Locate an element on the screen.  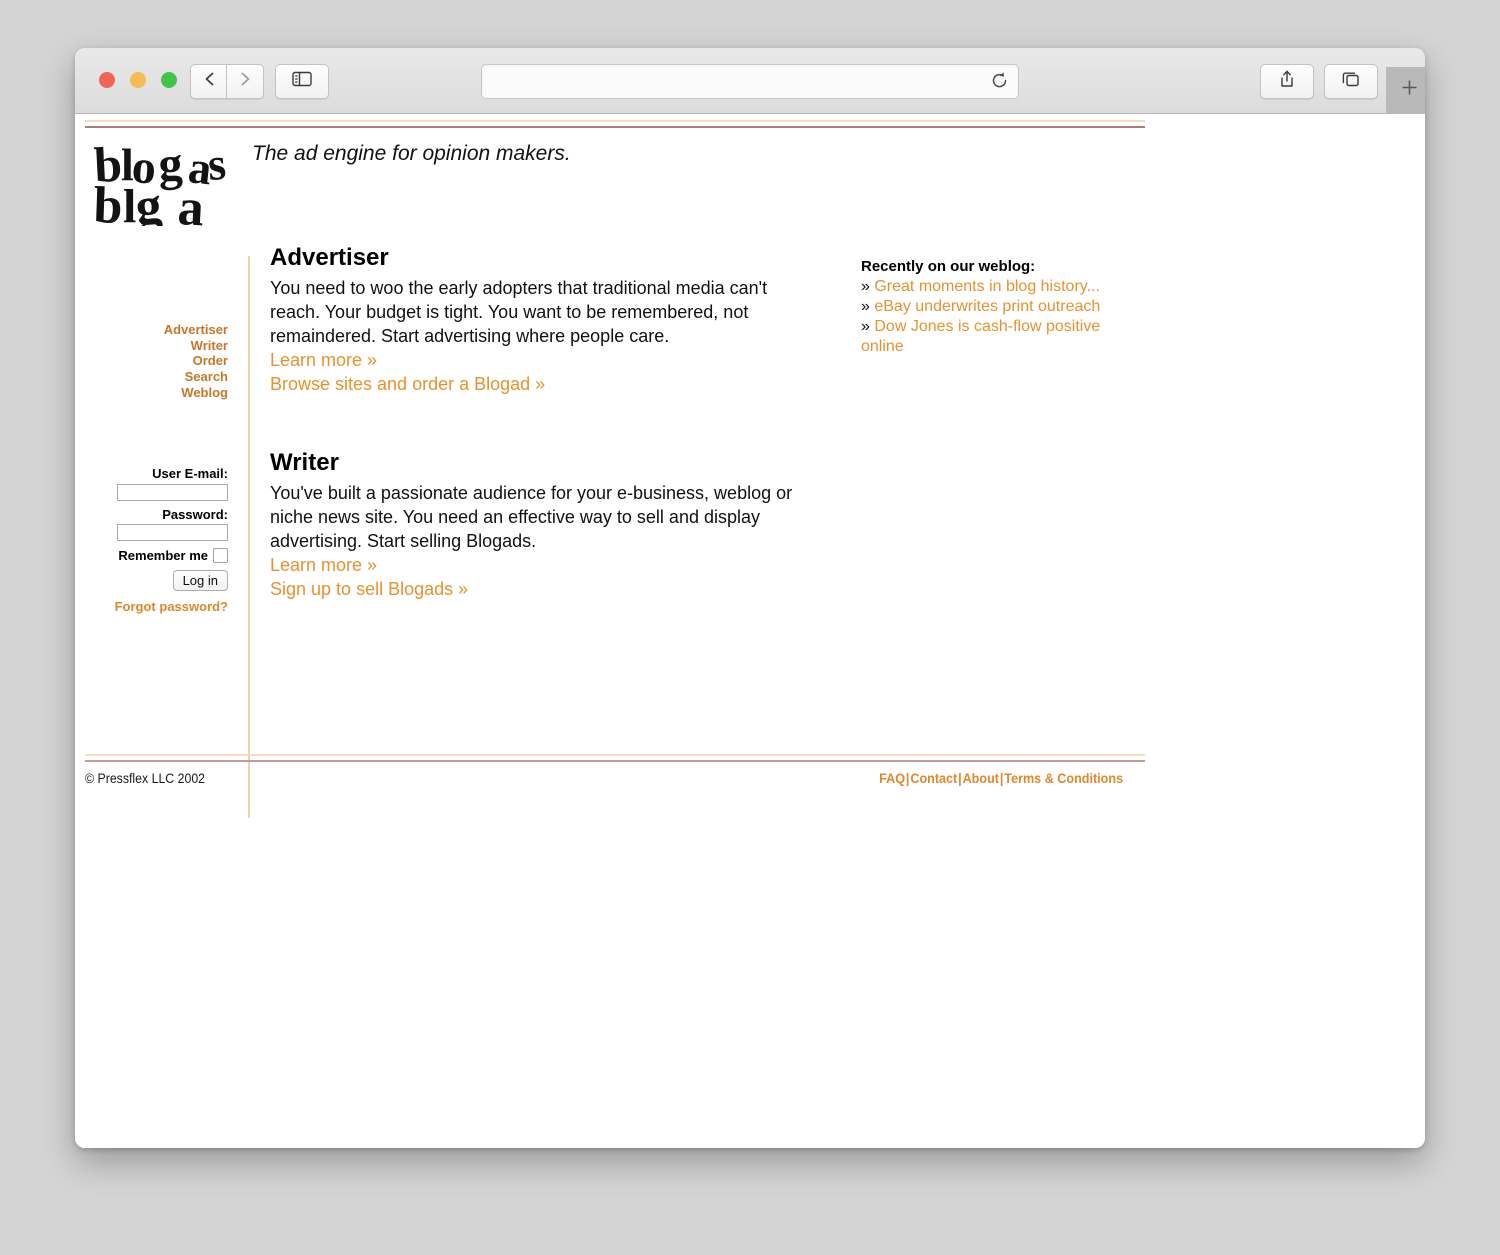
footer-link-about: About is located at coordinates (981, 778).